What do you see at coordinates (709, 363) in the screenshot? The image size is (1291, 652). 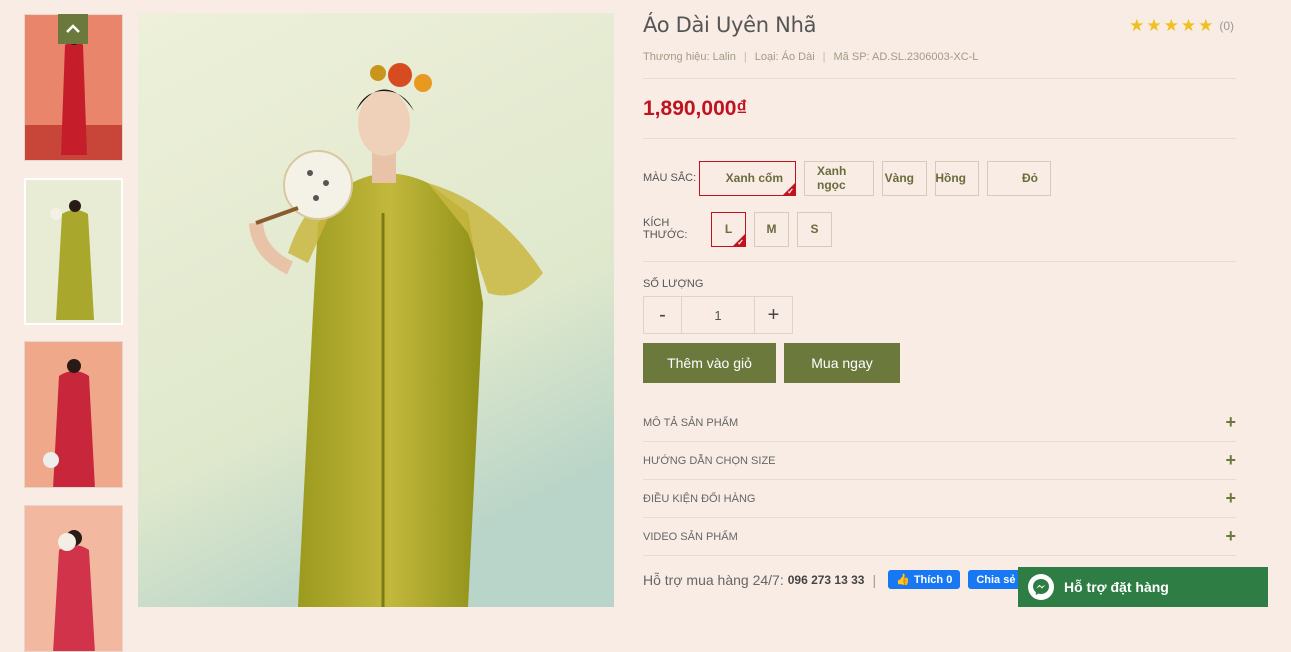 I see `add-to-cart-button: Thêm vào giỏ` at bounding box center [709, 363].